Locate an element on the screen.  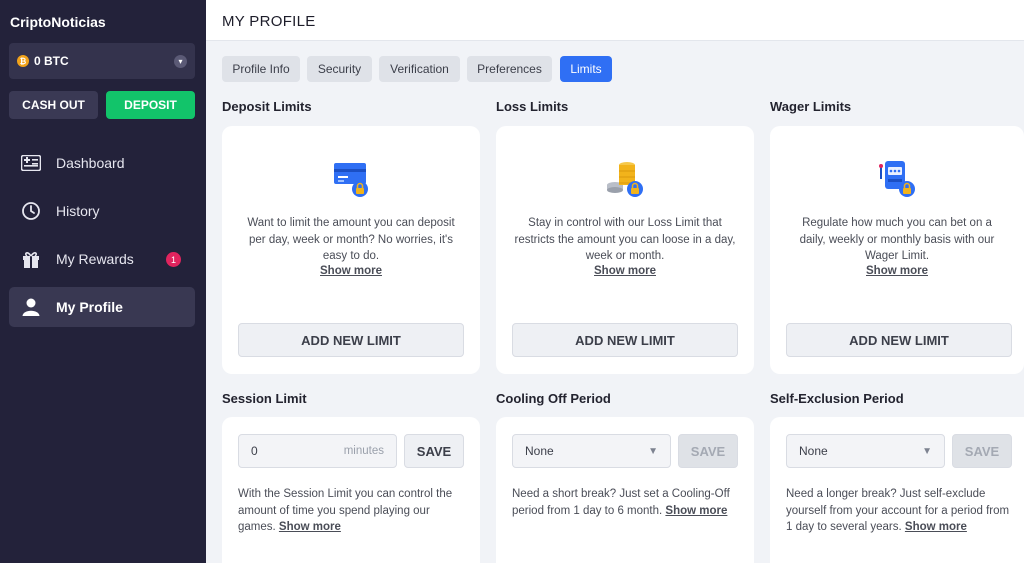
cooling-off-selected-value: None is located at coordinates (539, 451).